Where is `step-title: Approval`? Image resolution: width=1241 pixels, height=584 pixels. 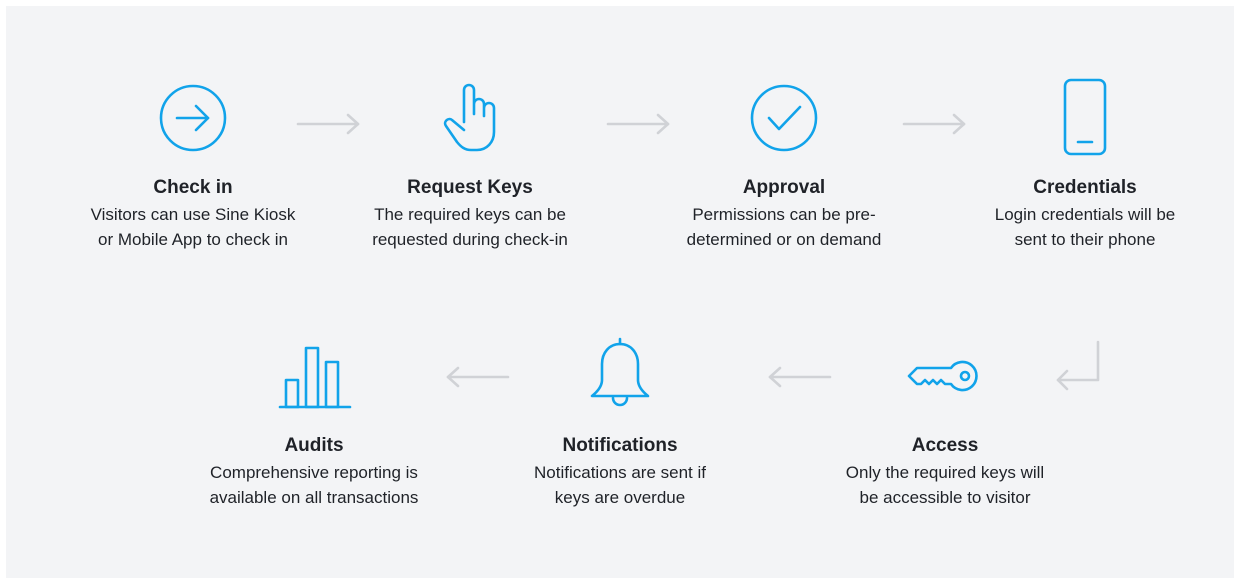
step-title: Approval is located at coordinates (784, 187).